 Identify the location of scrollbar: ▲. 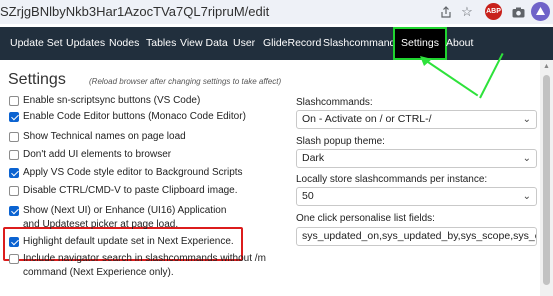
(546, 178).